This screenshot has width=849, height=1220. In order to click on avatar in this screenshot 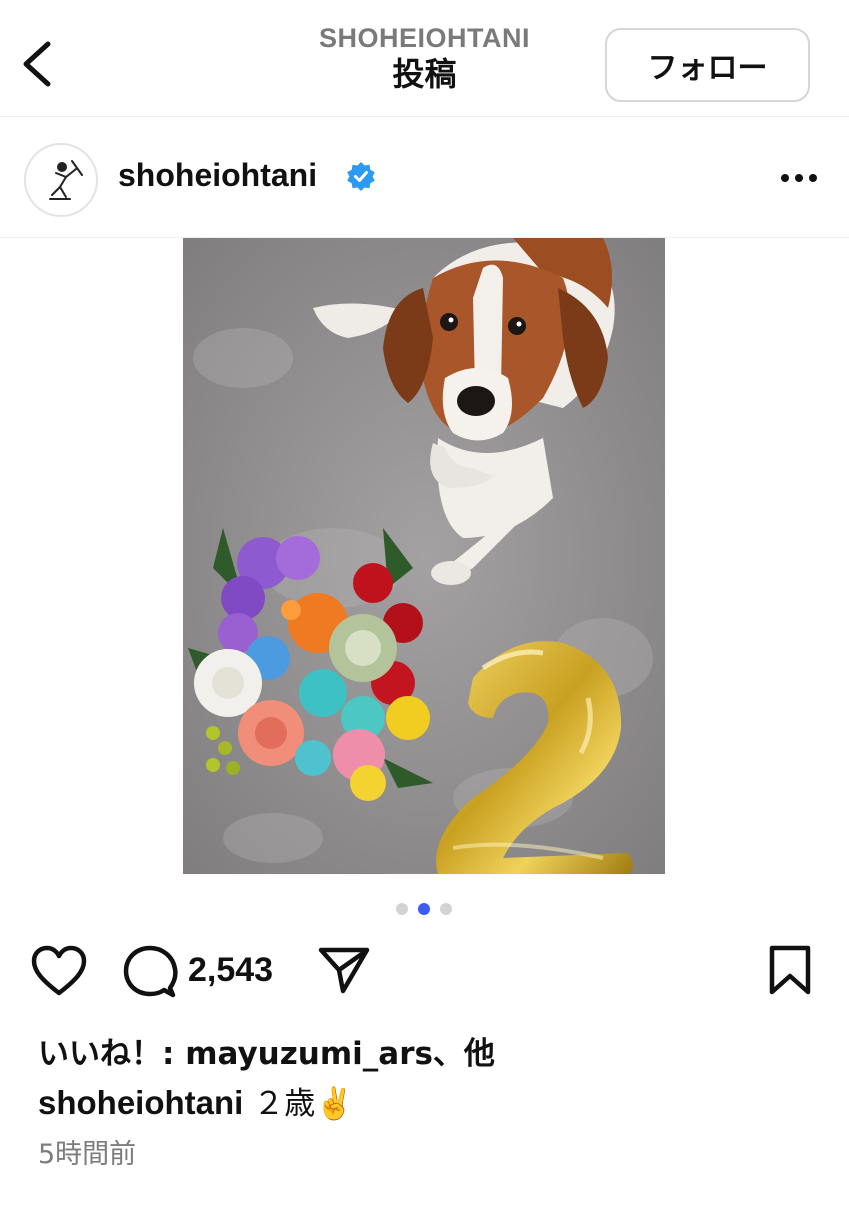, I will do `click(61, 180)`.